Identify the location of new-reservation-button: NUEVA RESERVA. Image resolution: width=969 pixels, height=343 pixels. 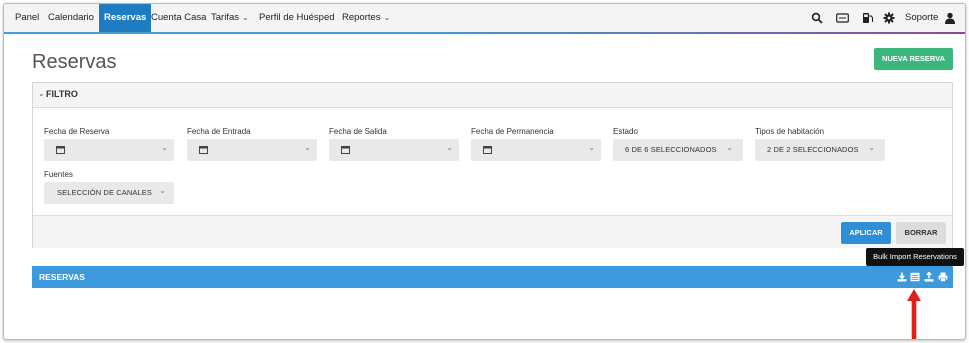
(913, 59).